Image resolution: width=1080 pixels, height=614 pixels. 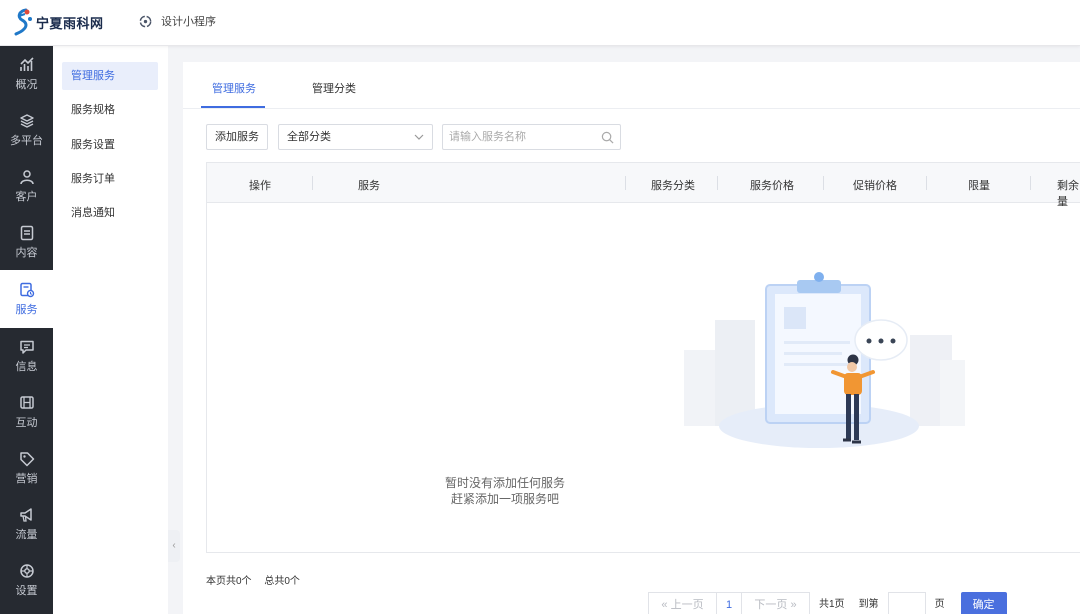 What do you see at coordinates (26, 366) in the screenshot?
I see `sidebar-item-label: 信息` at bounding box center [26, 366].